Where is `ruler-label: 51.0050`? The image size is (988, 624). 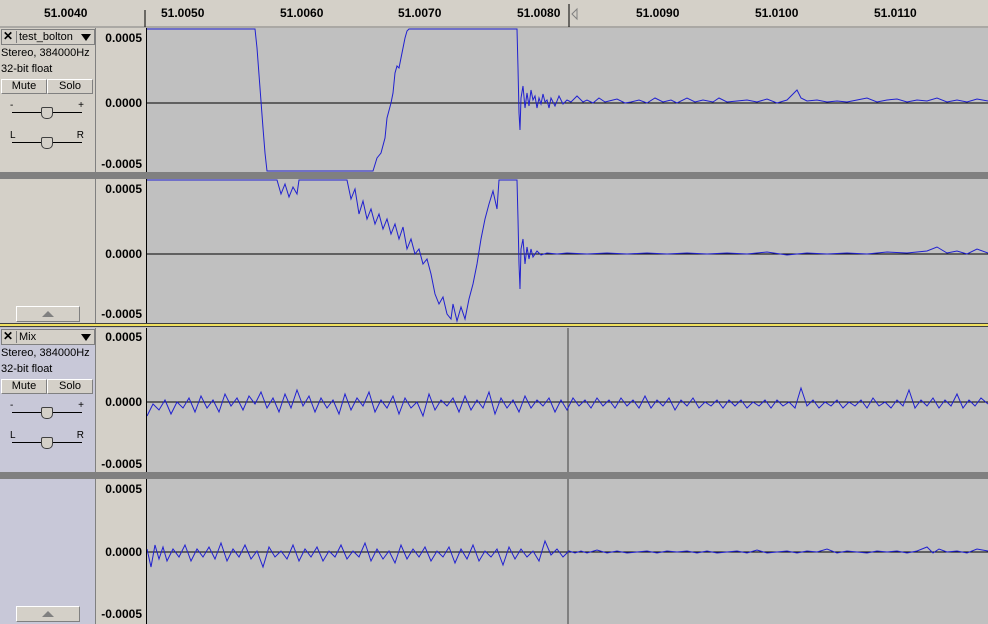 ruler-label: 51.0050 is located at coordinates (183, 13).